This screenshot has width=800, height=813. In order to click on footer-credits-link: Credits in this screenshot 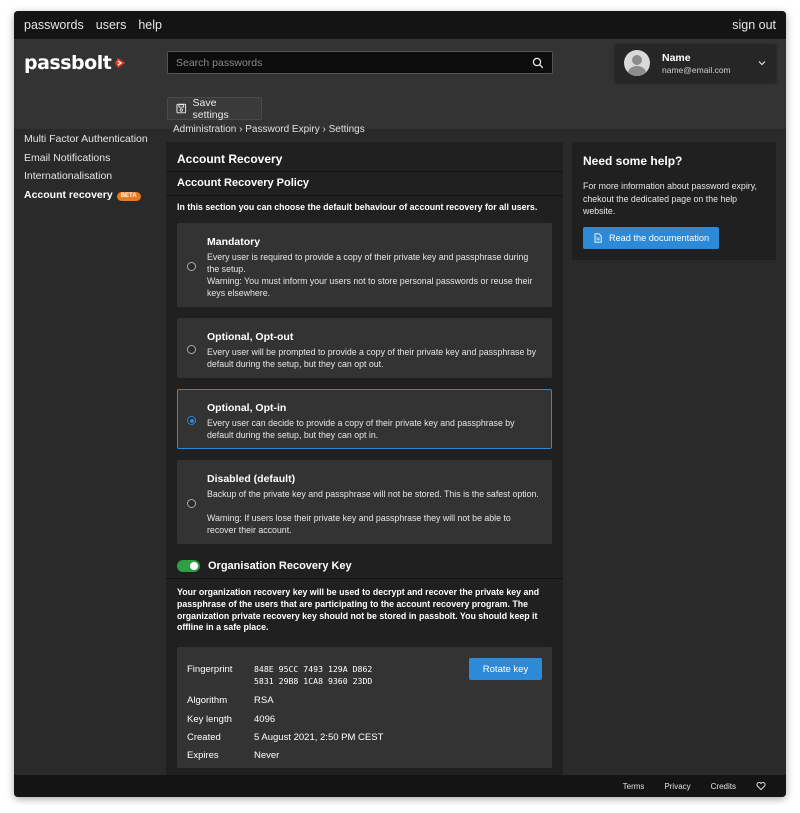, I will do `click(723, 786)`.